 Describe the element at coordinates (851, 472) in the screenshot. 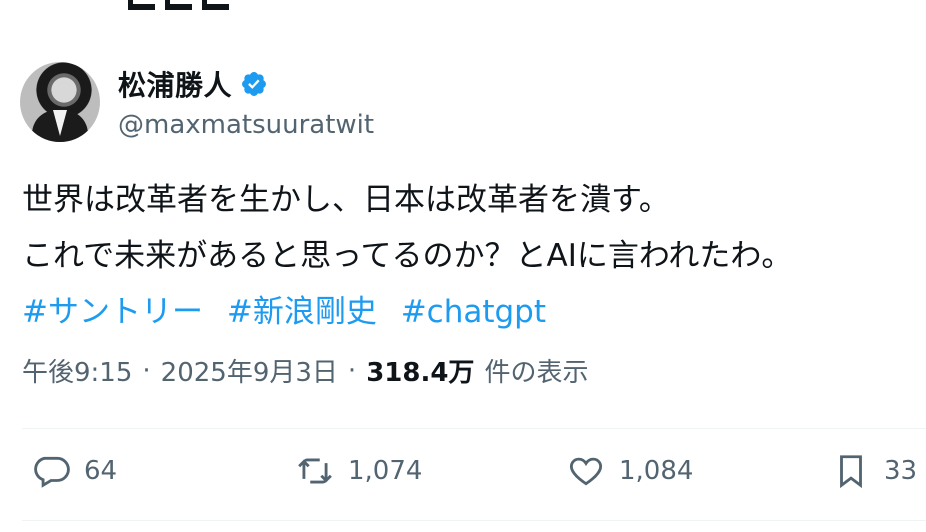

I see `bookmark-icon` at that location.